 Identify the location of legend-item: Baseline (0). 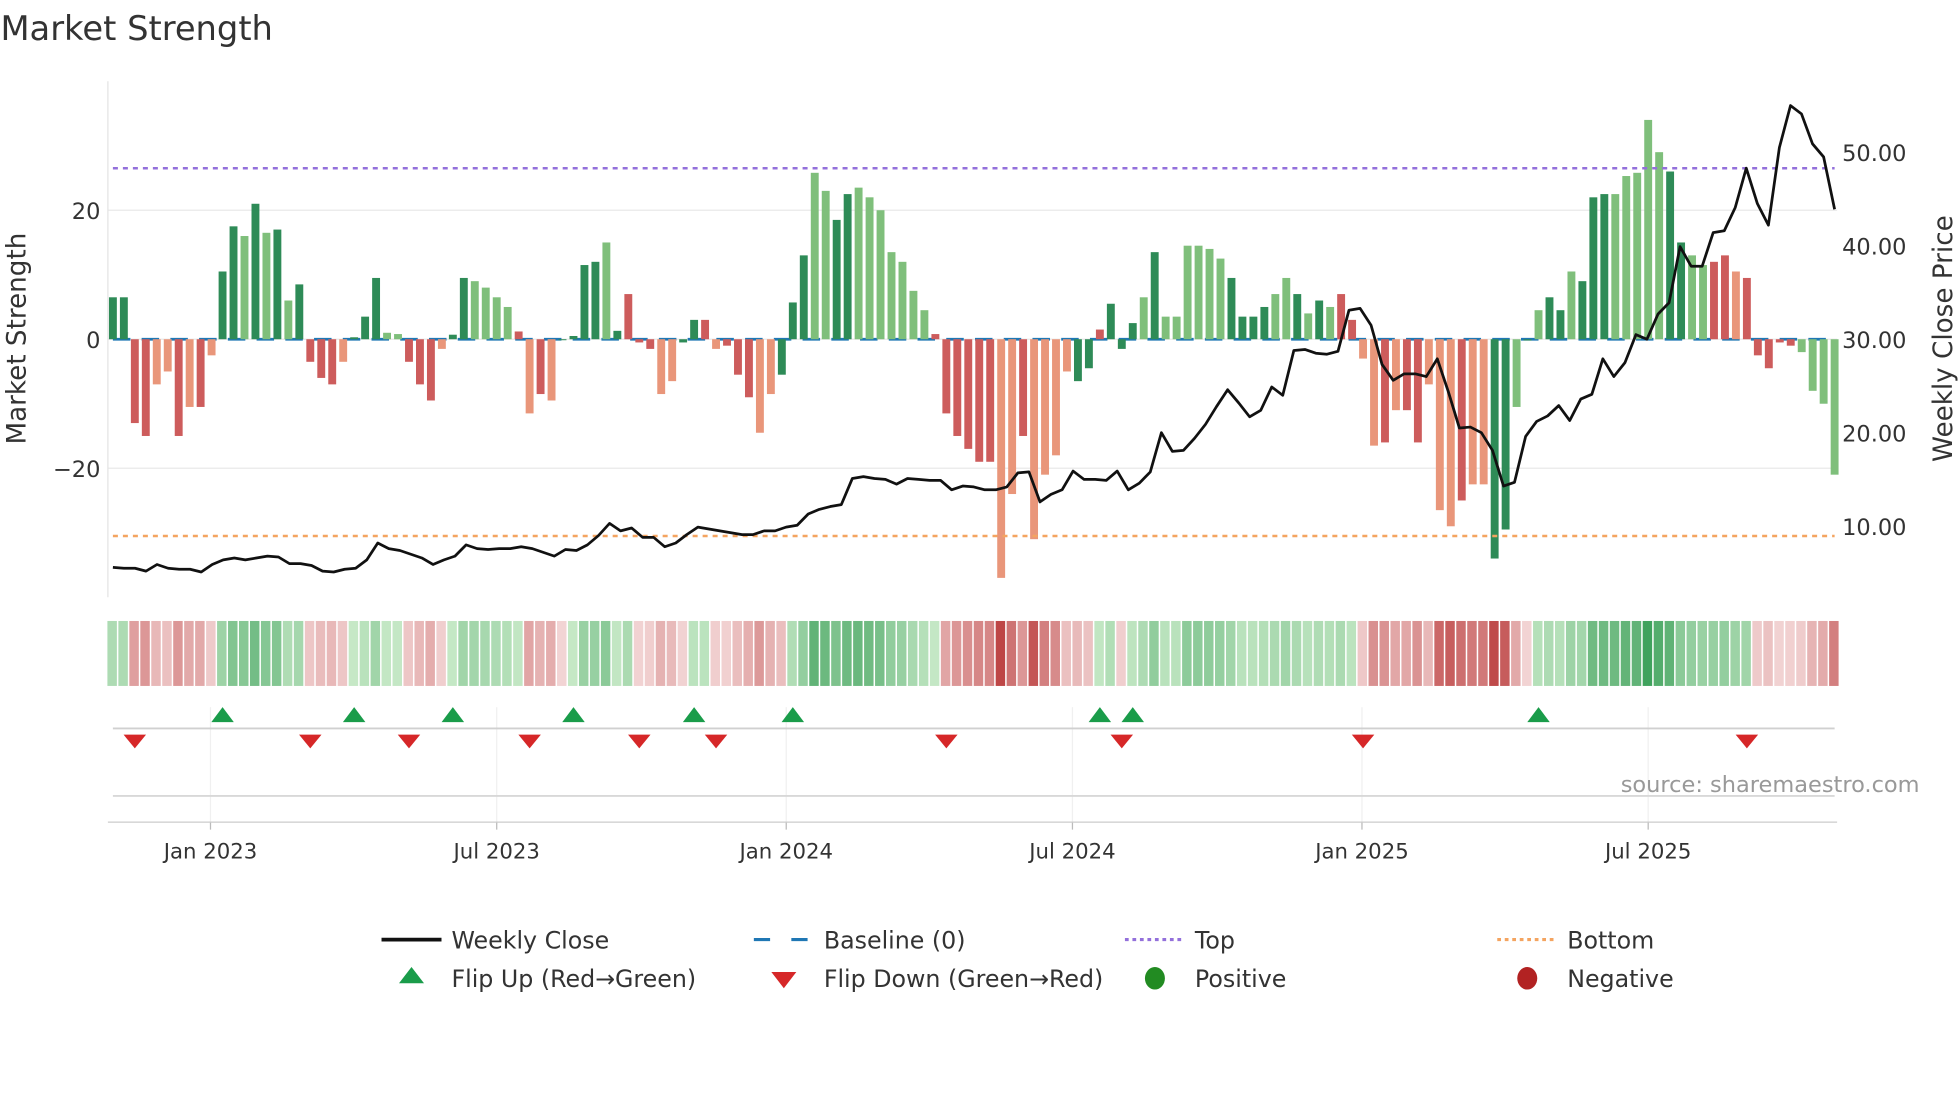
(859, 940).